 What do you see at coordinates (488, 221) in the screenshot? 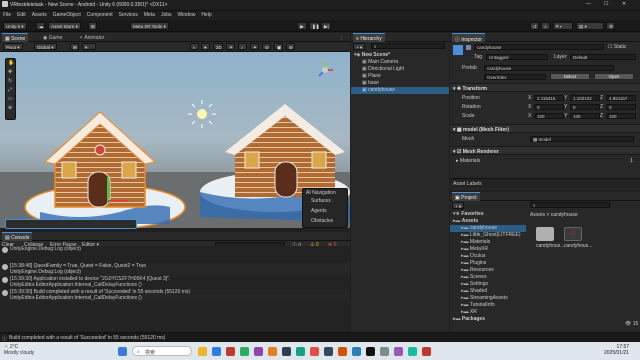
I see `project-tree-item: ▸▬ Assets` at bounding box center [488, 221].